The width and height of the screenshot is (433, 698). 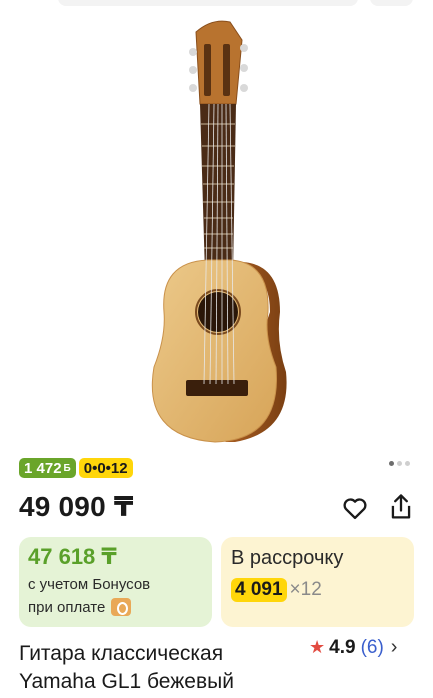 I want to click on chevron-right-icon: ›, so click(x=394, y=647).